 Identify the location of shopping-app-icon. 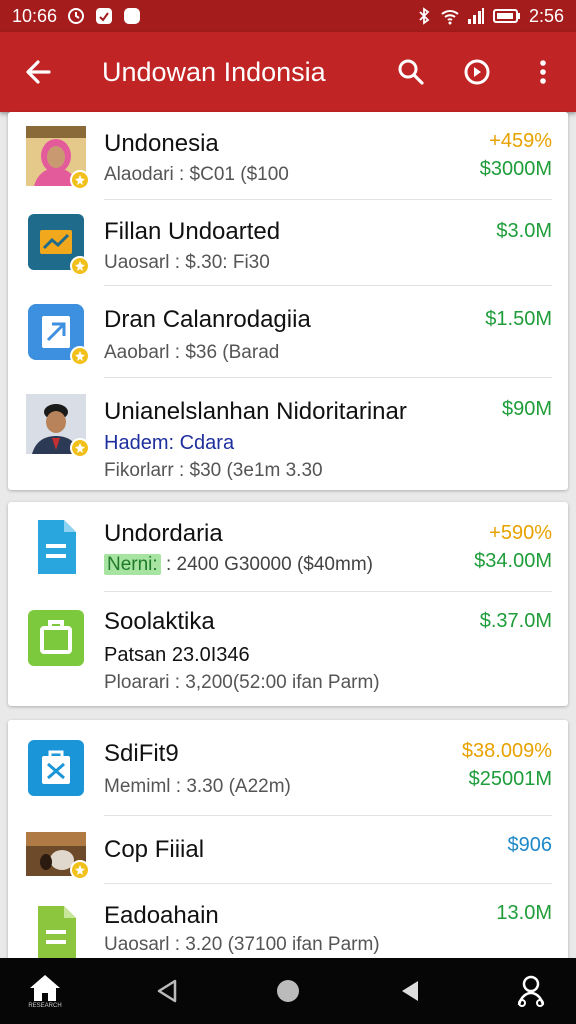
(56, 768).